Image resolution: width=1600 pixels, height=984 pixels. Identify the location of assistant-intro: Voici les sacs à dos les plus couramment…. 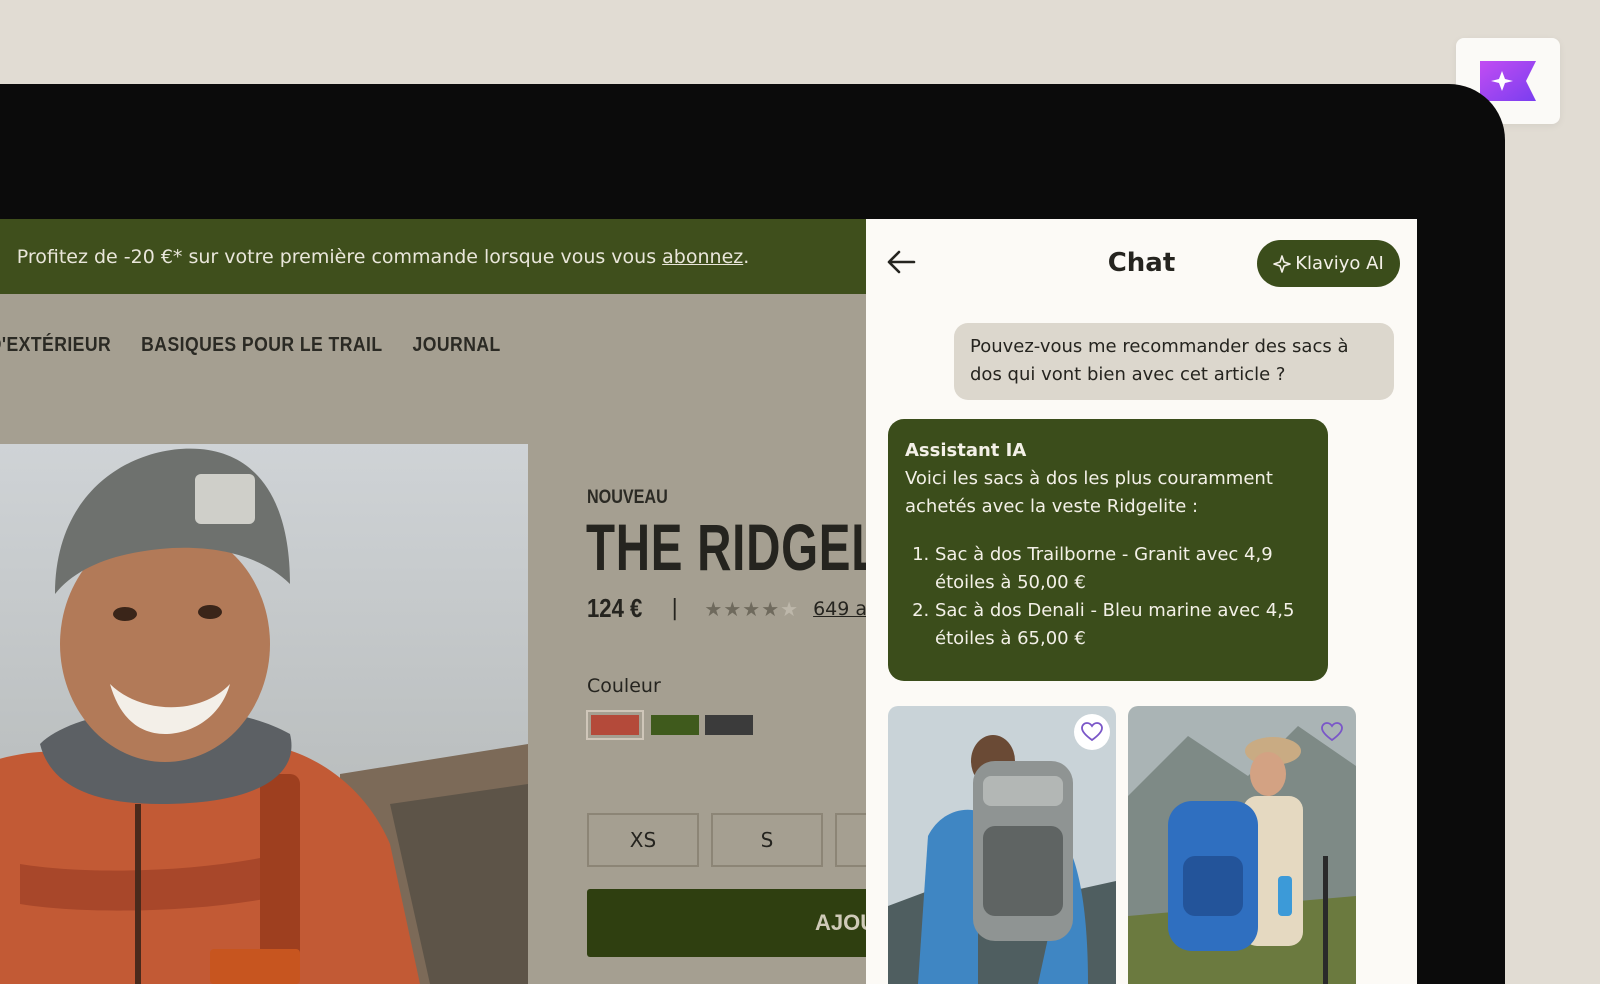
(1089, 492).